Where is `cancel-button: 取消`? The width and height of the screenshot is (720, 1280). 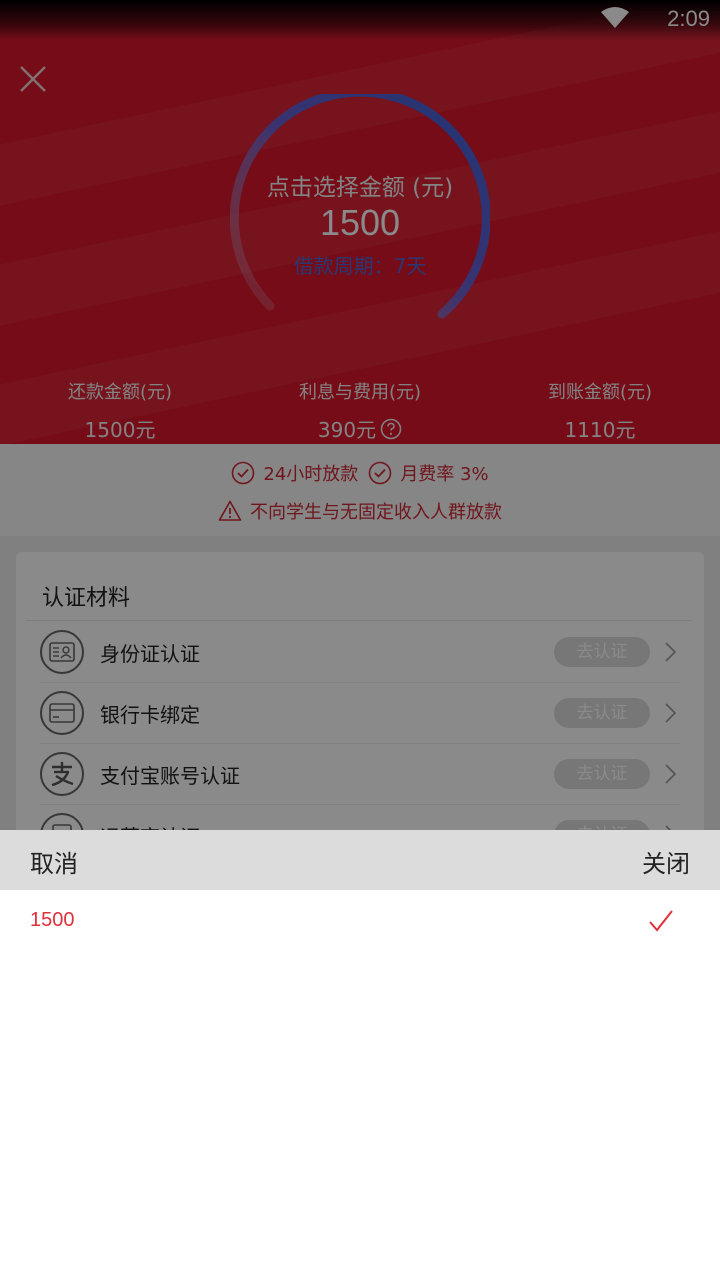
cancel-button: 取消 is located at coordinates (54, 861).